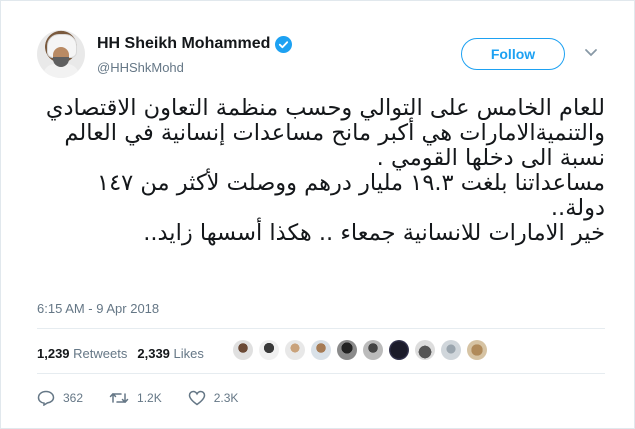 The image size is (635, 429). I want to click on likes-stat: 2,339 Likes, so click(170, 353).